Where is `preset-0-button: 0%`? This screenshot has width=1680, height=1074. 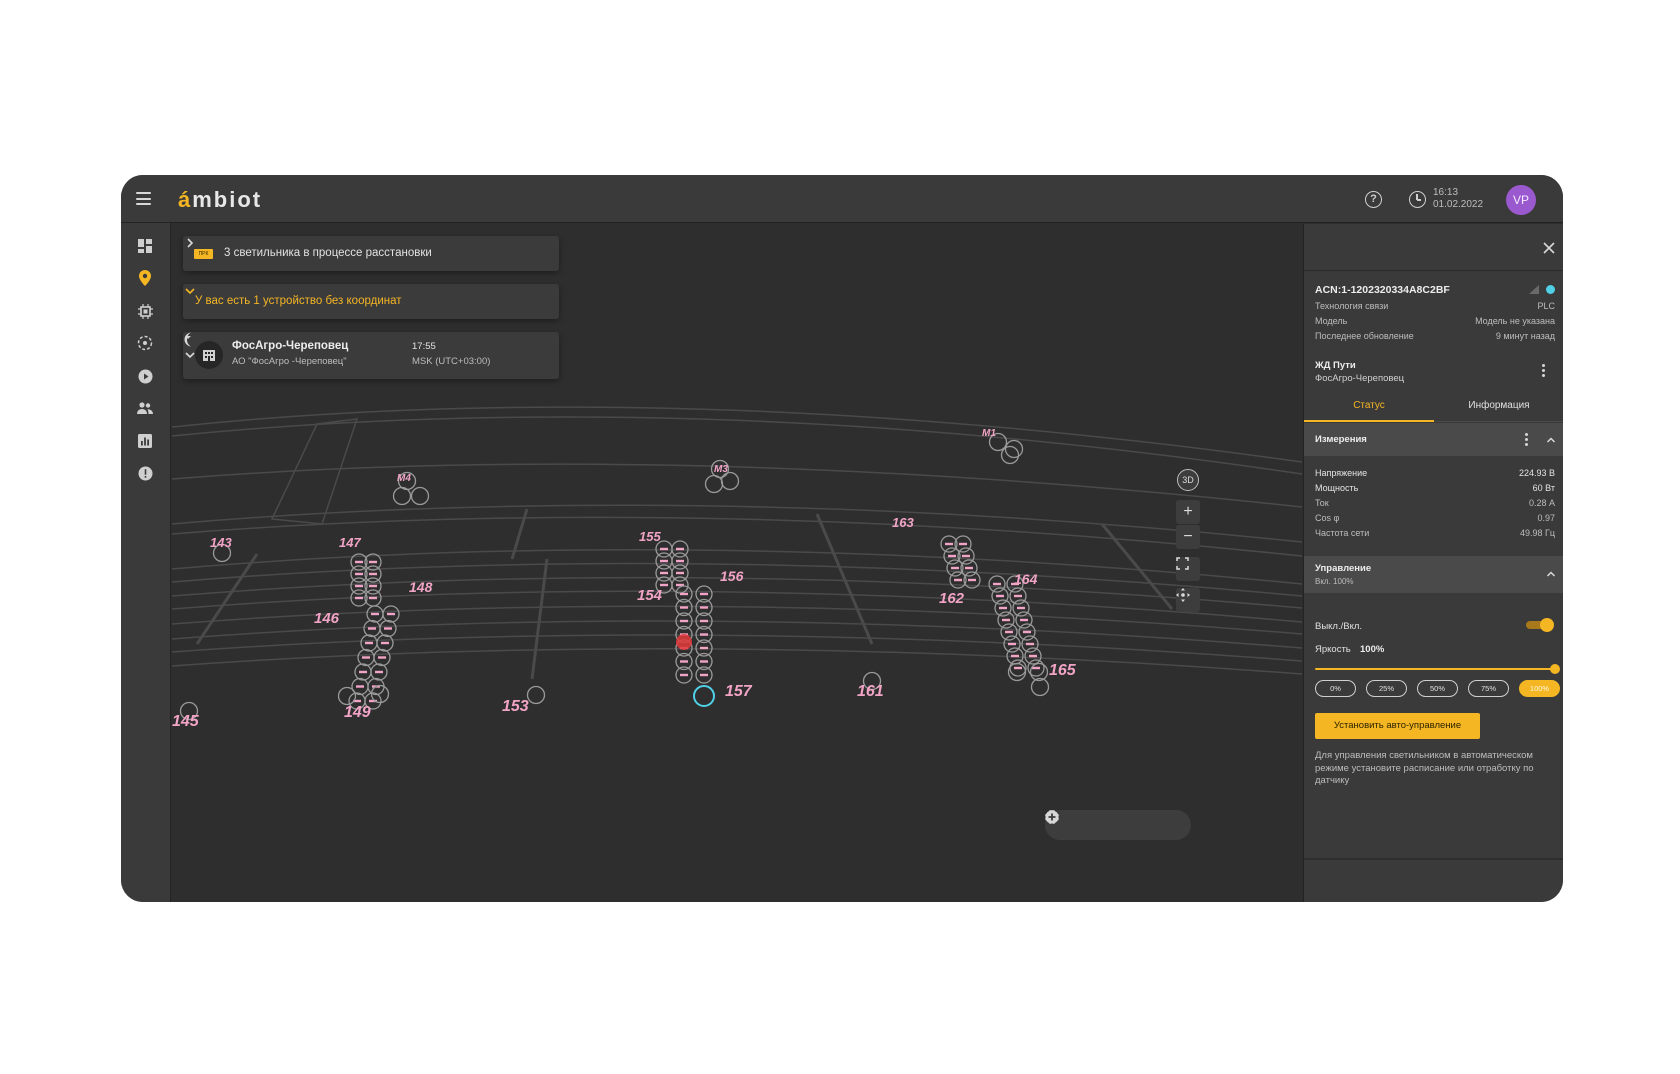
preset-0-button: 0% is located at coordinates (1335, 688).